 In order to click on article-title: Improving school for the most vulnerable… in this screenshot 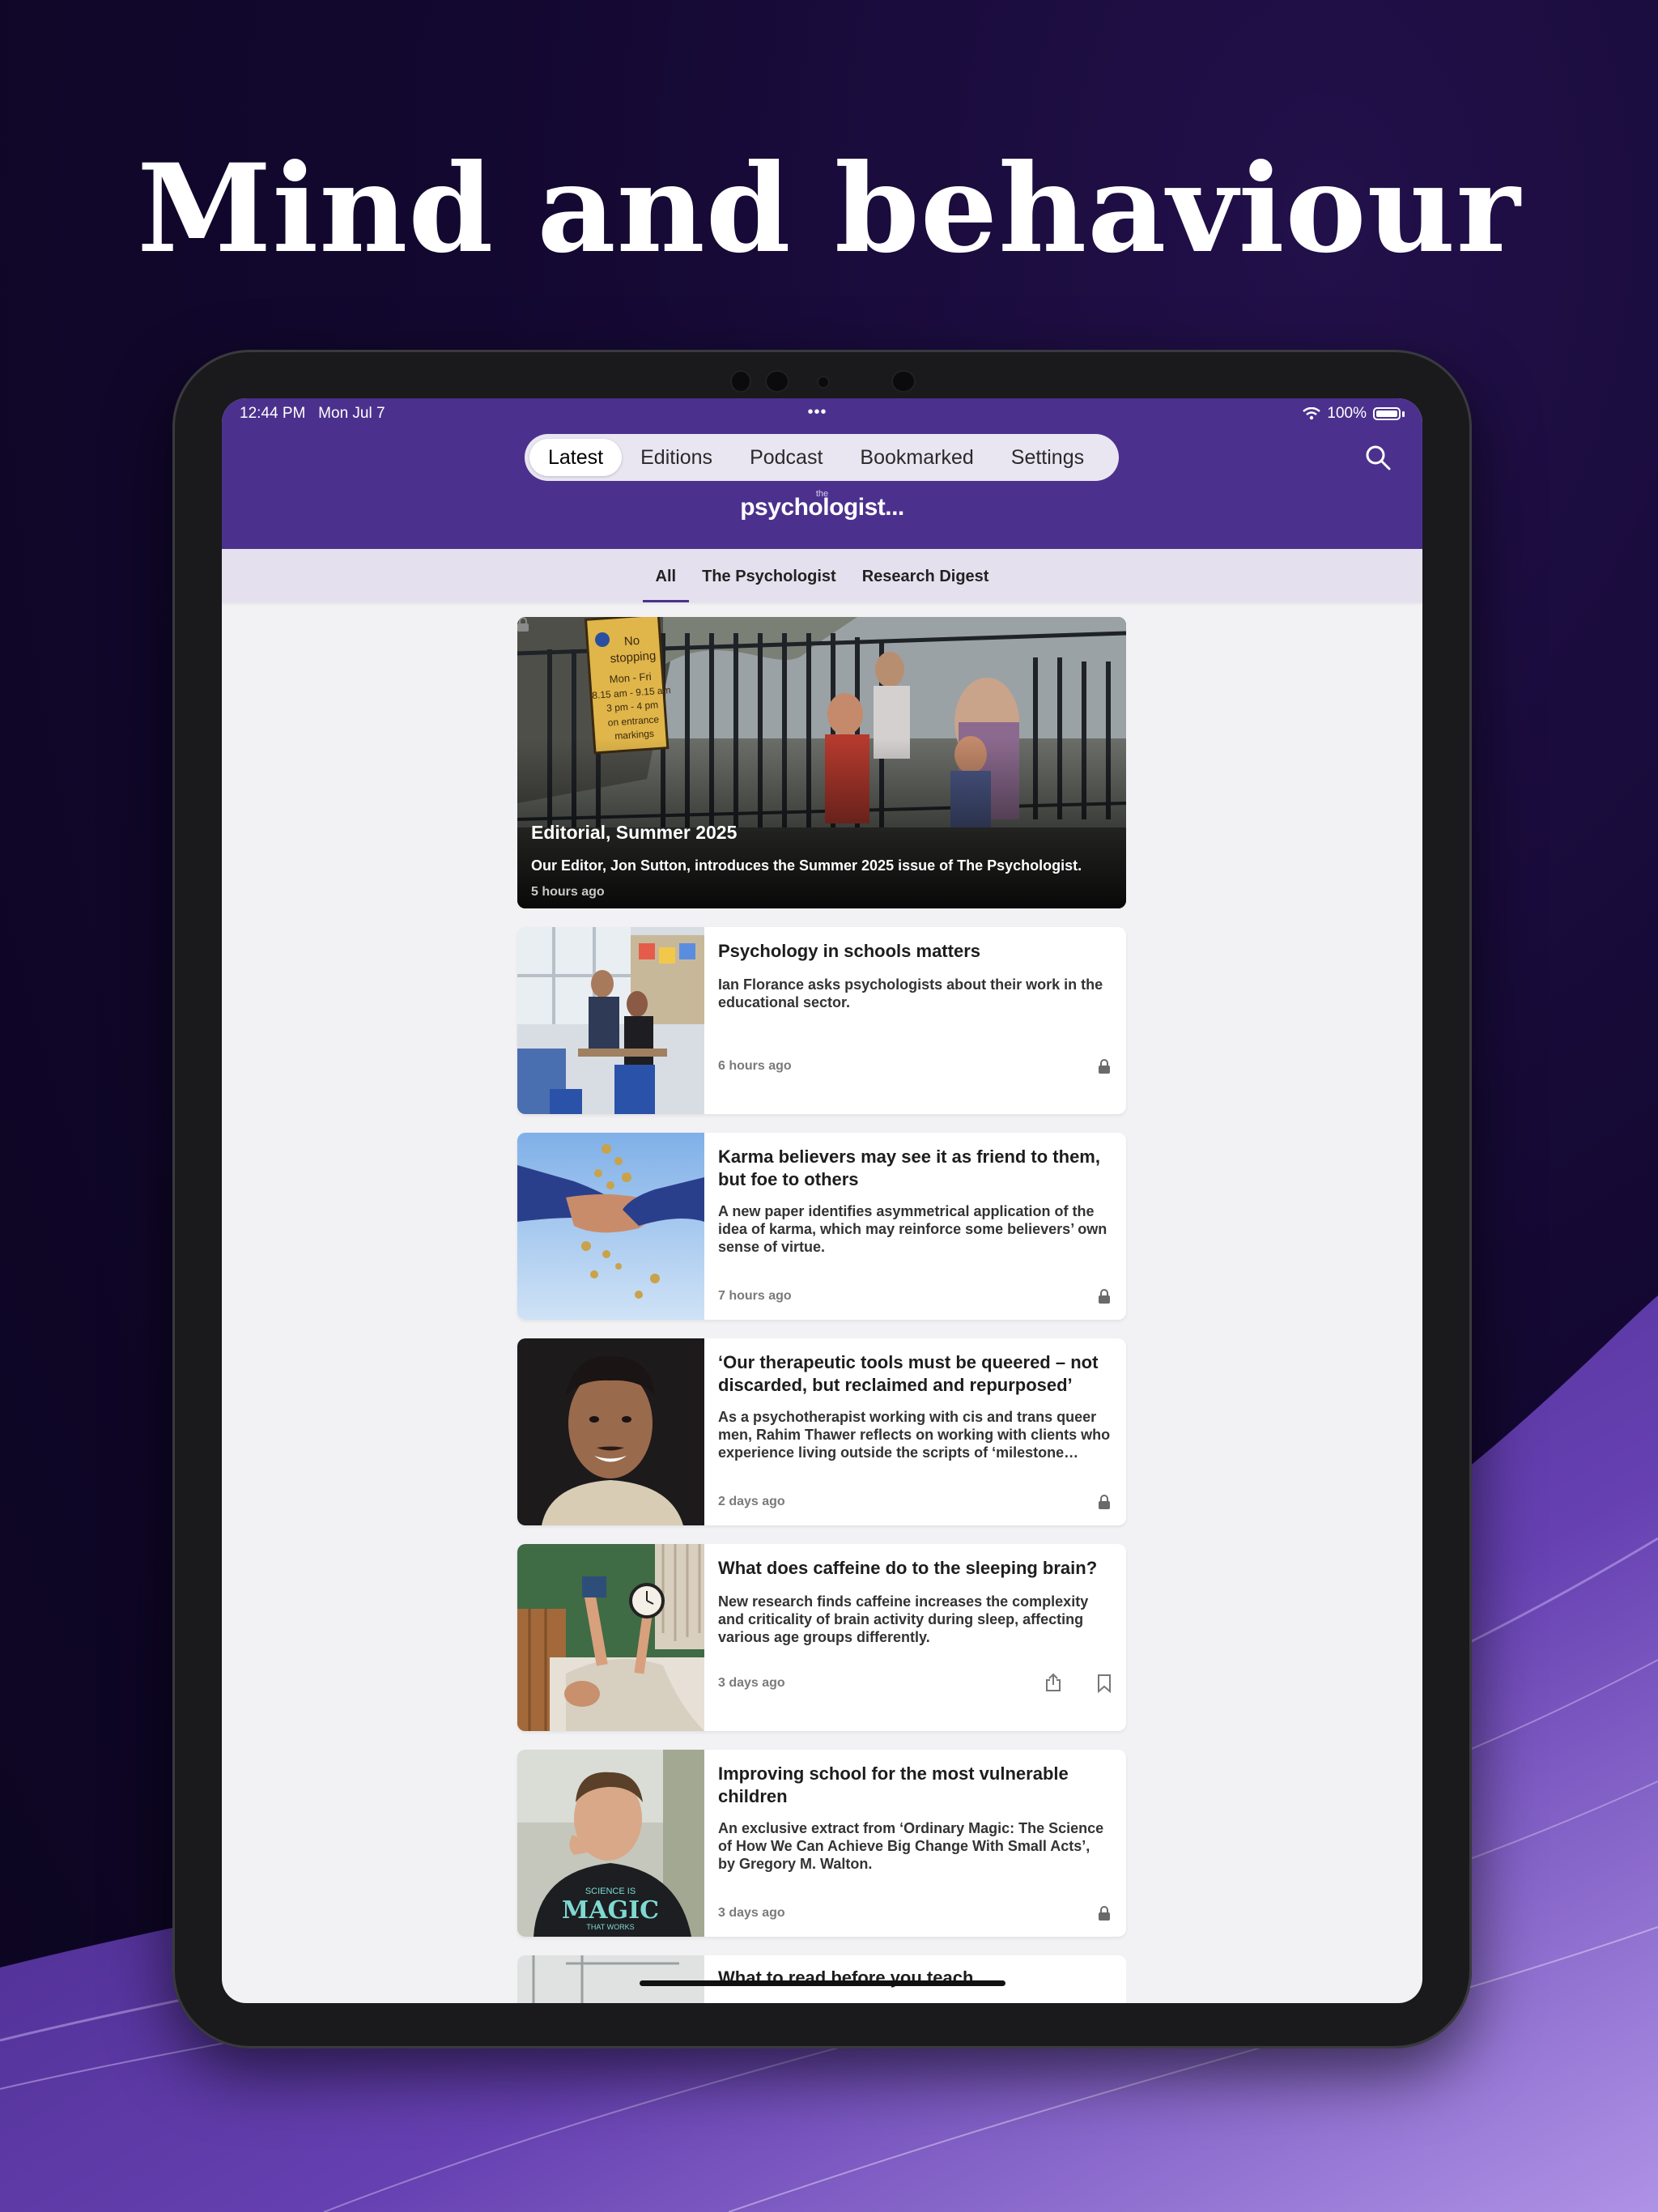, I will do `click(893, 1784)`.